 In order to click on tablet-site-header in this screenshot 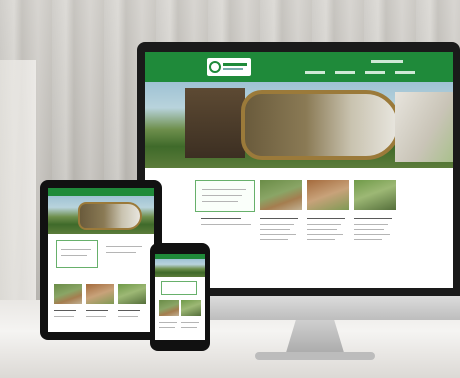, I will do `click(101, 192)`.